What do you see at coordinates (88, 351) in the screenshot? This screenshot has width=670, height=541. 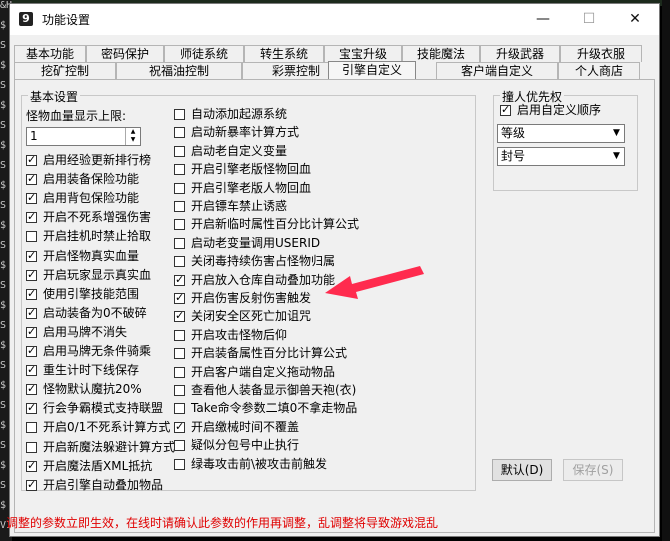 I see `left-checkbox-10: 启用马牌无条件骑乘` at bounding box center [88, 351].